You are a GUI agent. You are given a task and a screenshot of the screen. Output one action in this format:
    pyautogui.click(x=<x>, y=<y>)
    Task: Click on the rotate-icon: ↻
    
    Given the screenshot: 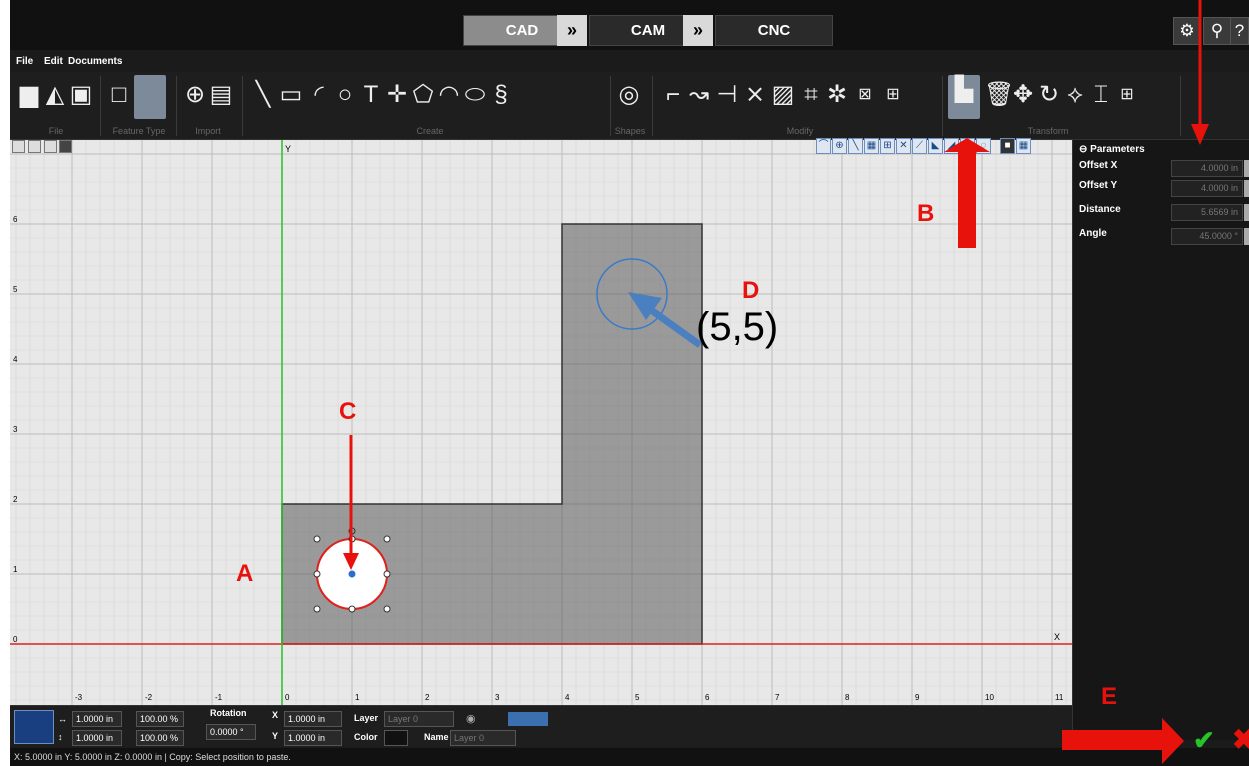 What is the action you would take?
    pyautogui.click(x=1049, y=95)
    